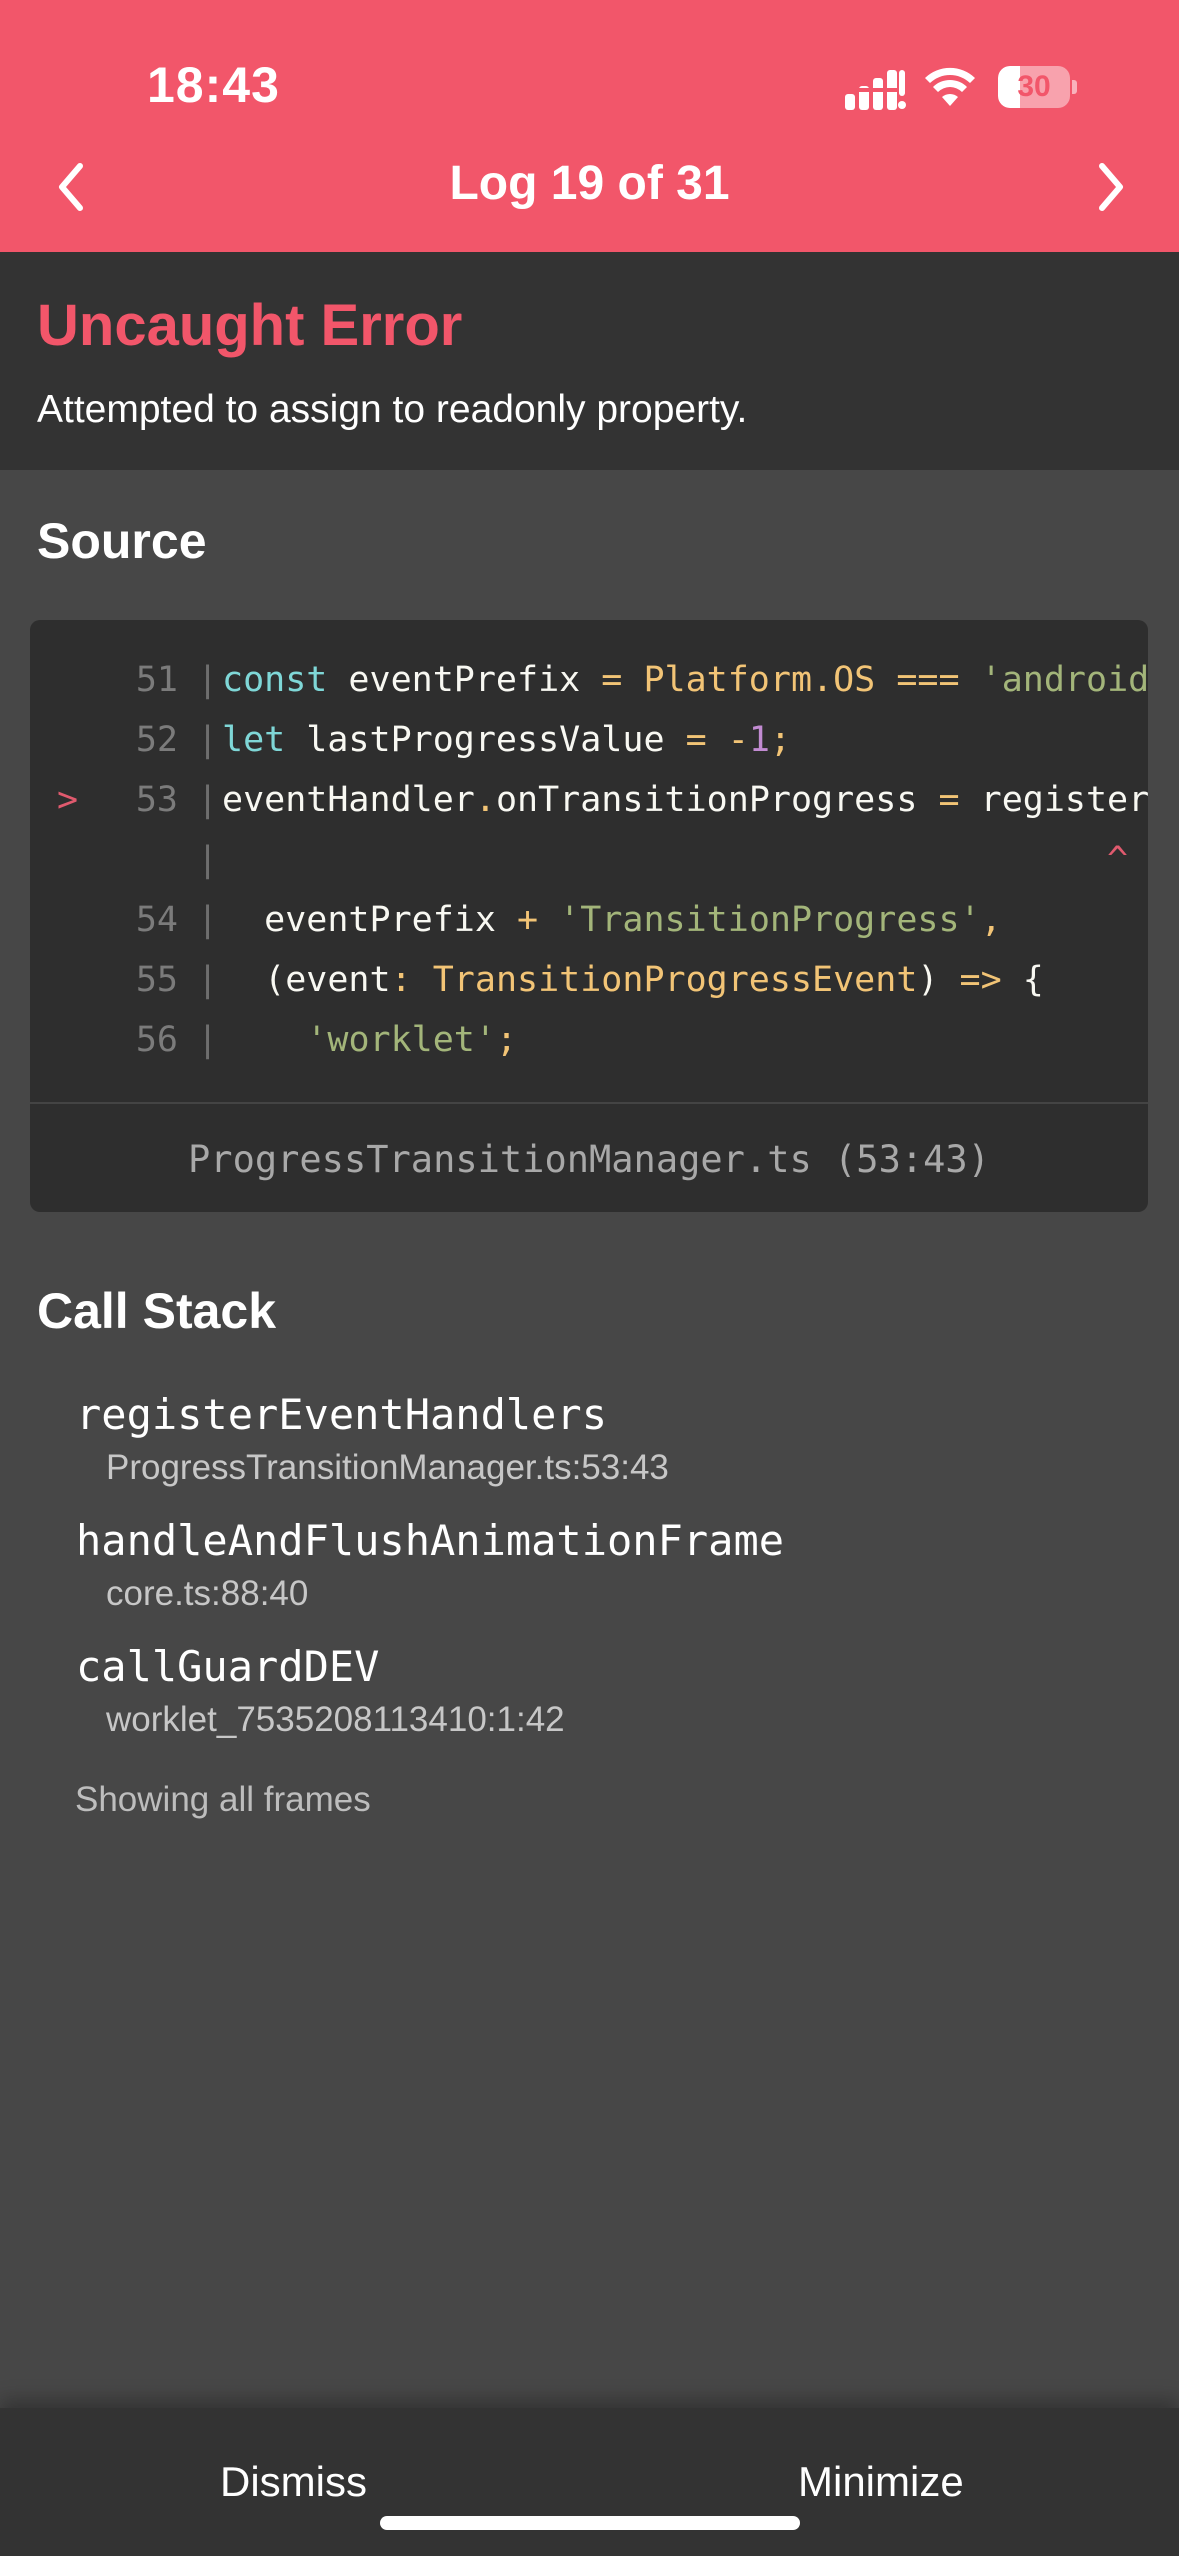 The height and width of the screenshot is (2556, 1179). Describe the element at coordinates (223, 1800) in the screenshot. I see `frames-toggle: Showing all frames` at that location.